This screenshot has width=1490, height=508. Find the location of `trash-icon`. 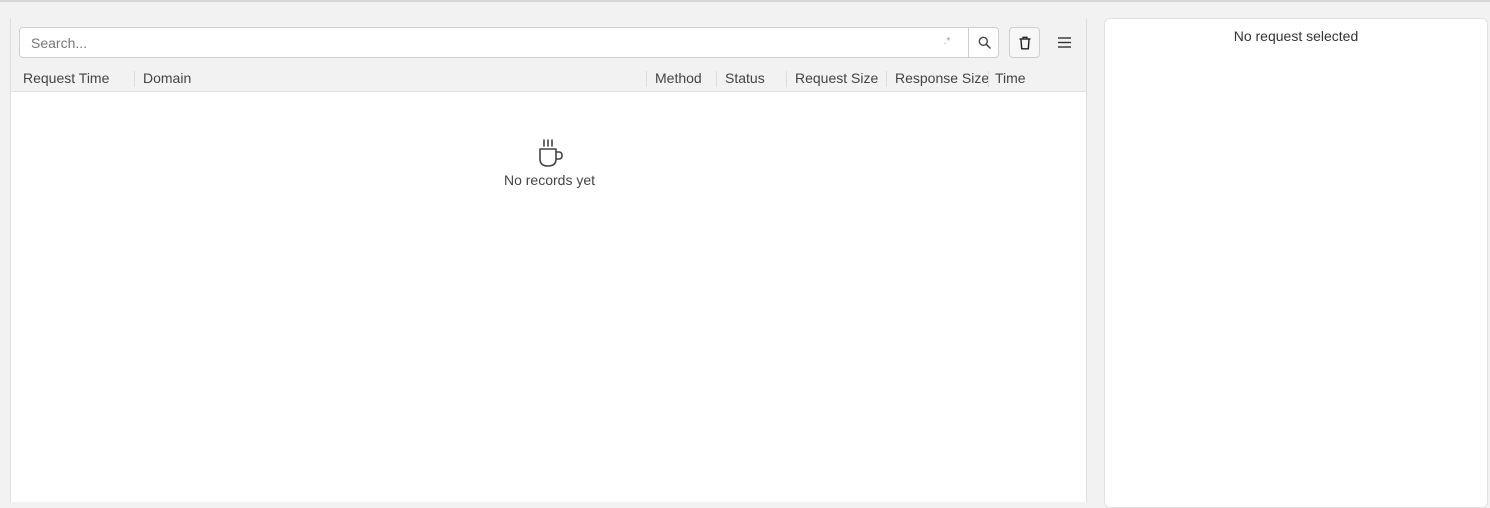

trash-icon is located at coordinates (1024, 42).